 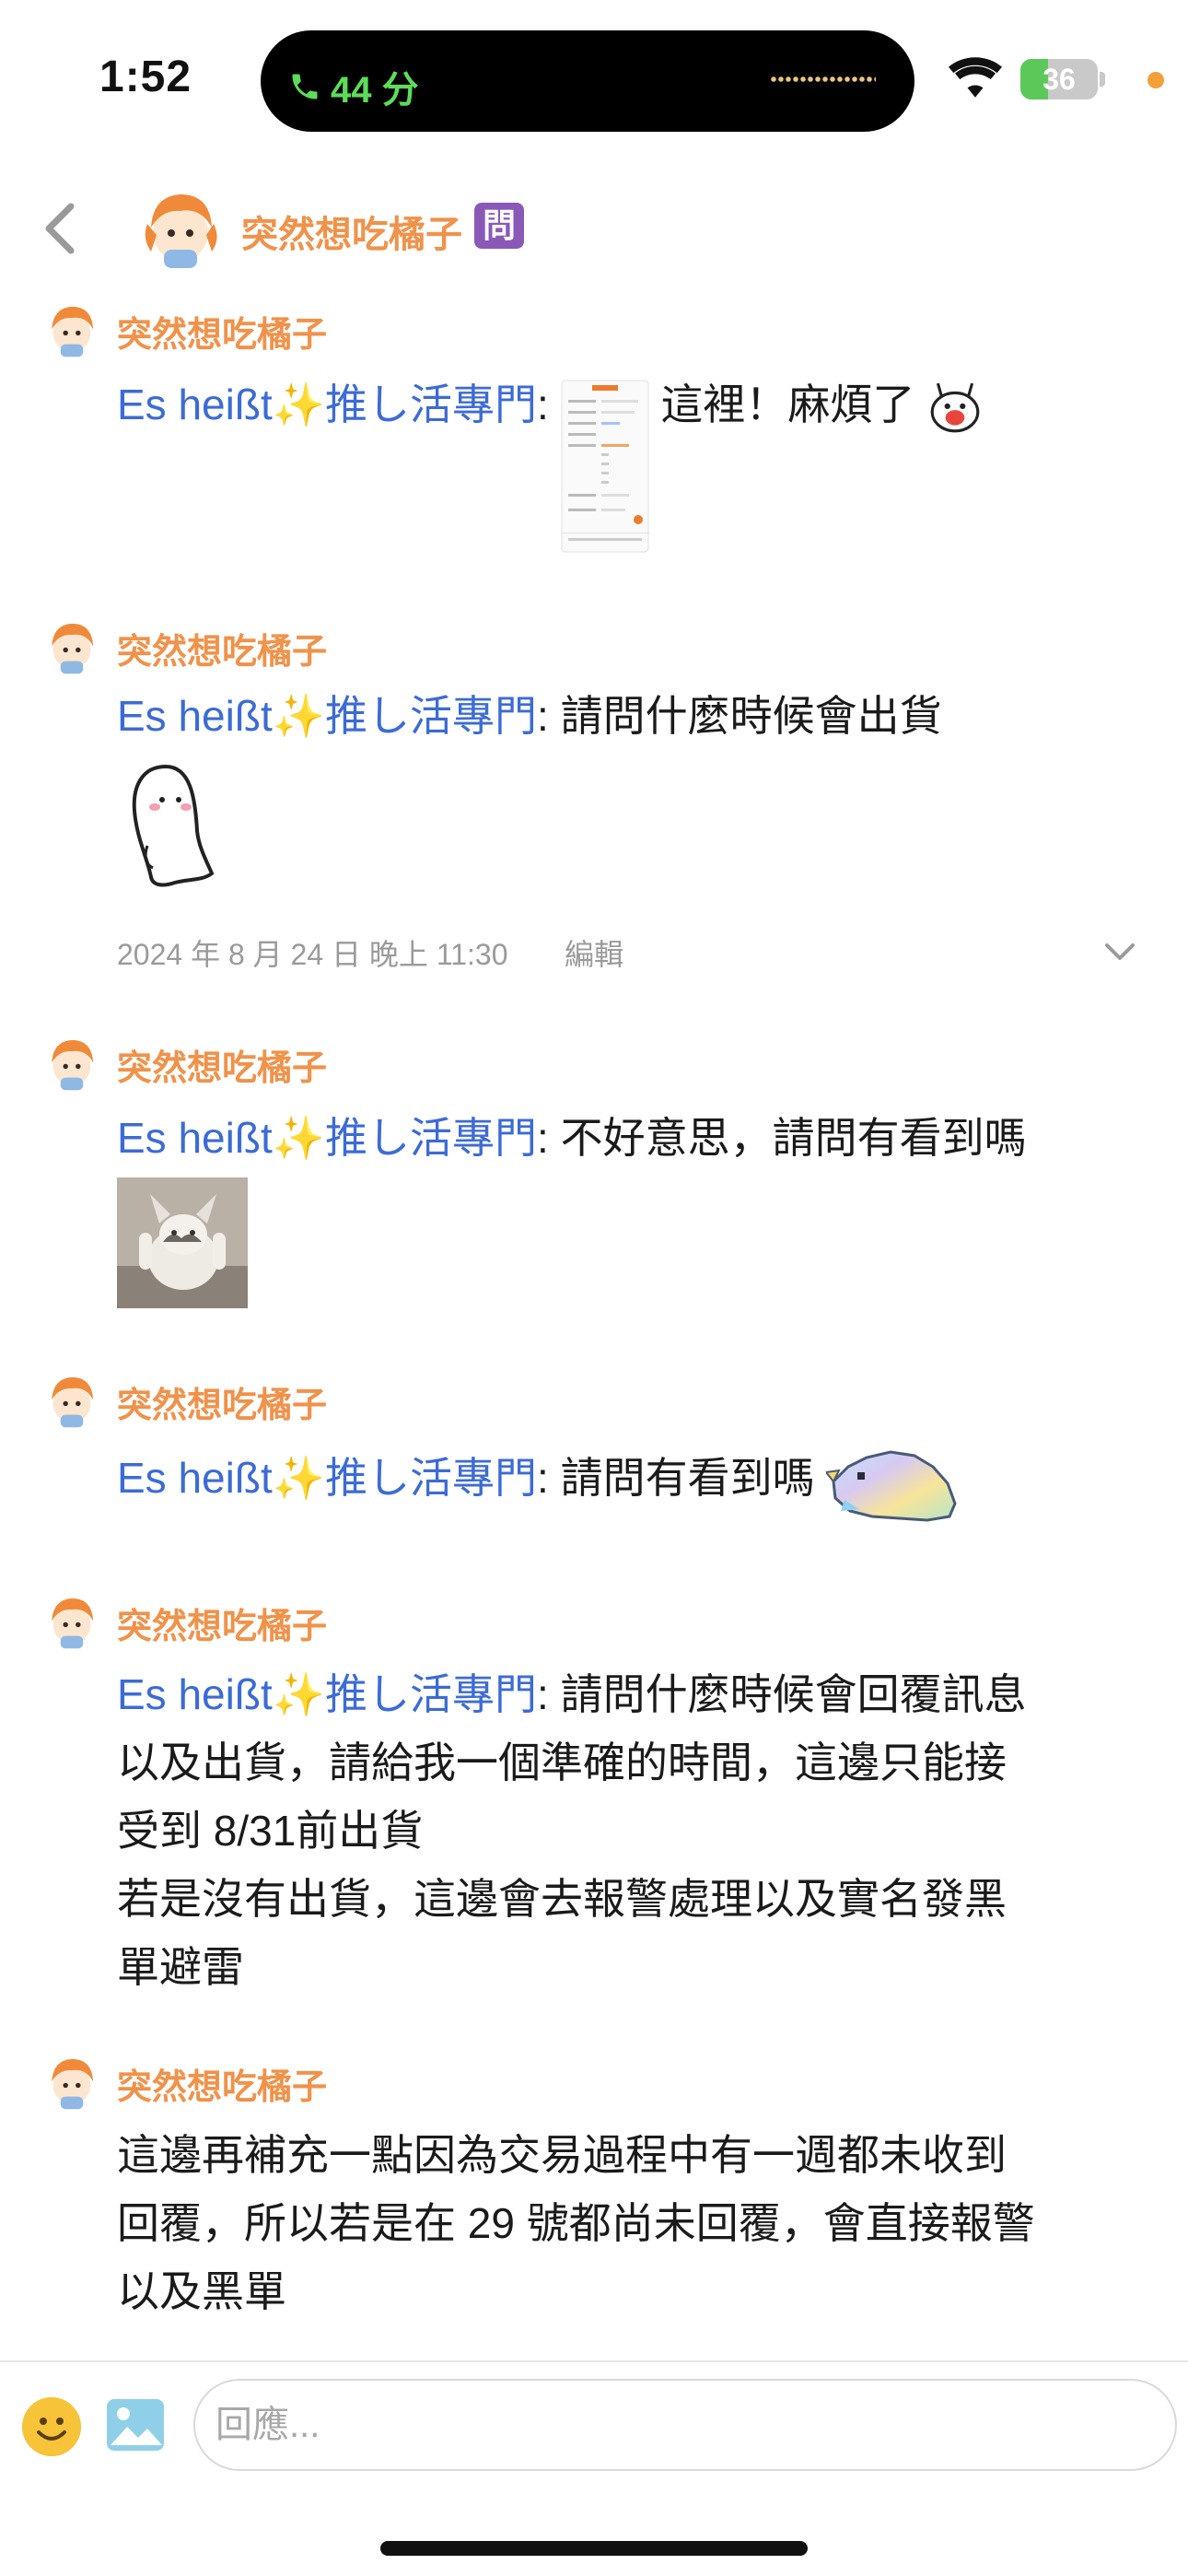 What do you see at coordinates (305, 87) in the screenshot?
I see `phone-icon` at bounding box center [305, 87].